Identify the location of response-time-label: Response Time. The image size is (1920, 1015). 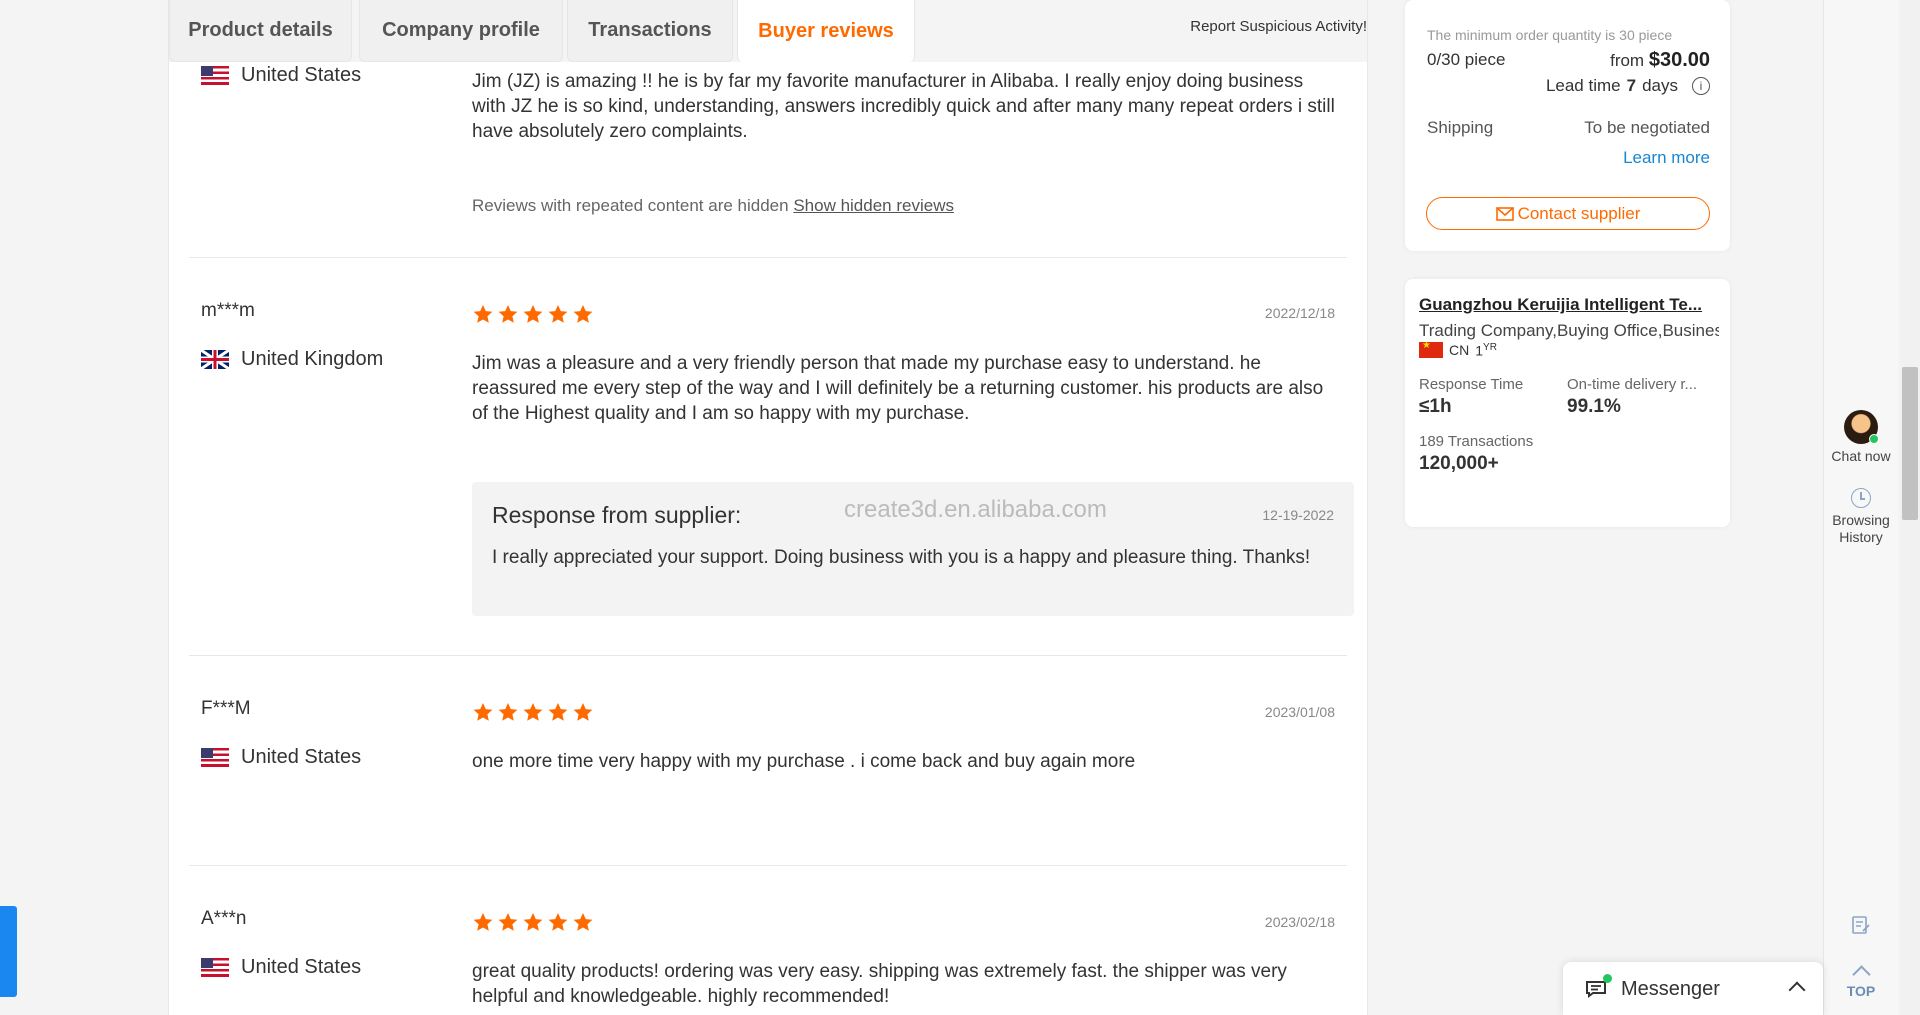
(1471, 384).